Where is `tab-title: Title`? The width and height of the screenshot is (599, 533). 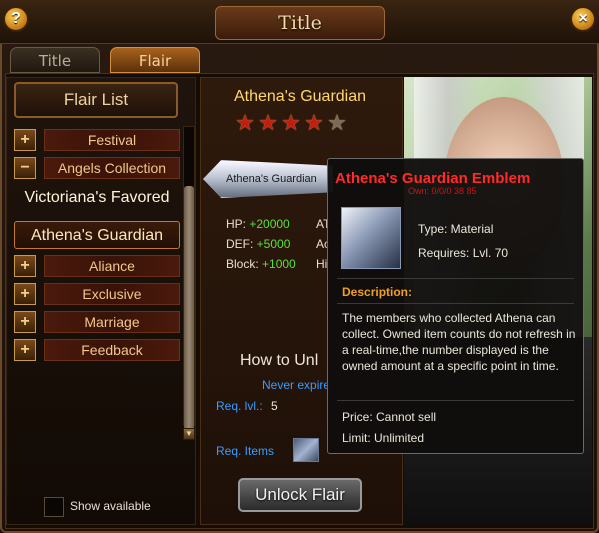
tab-title: Title is located at coordinates (55, 60).